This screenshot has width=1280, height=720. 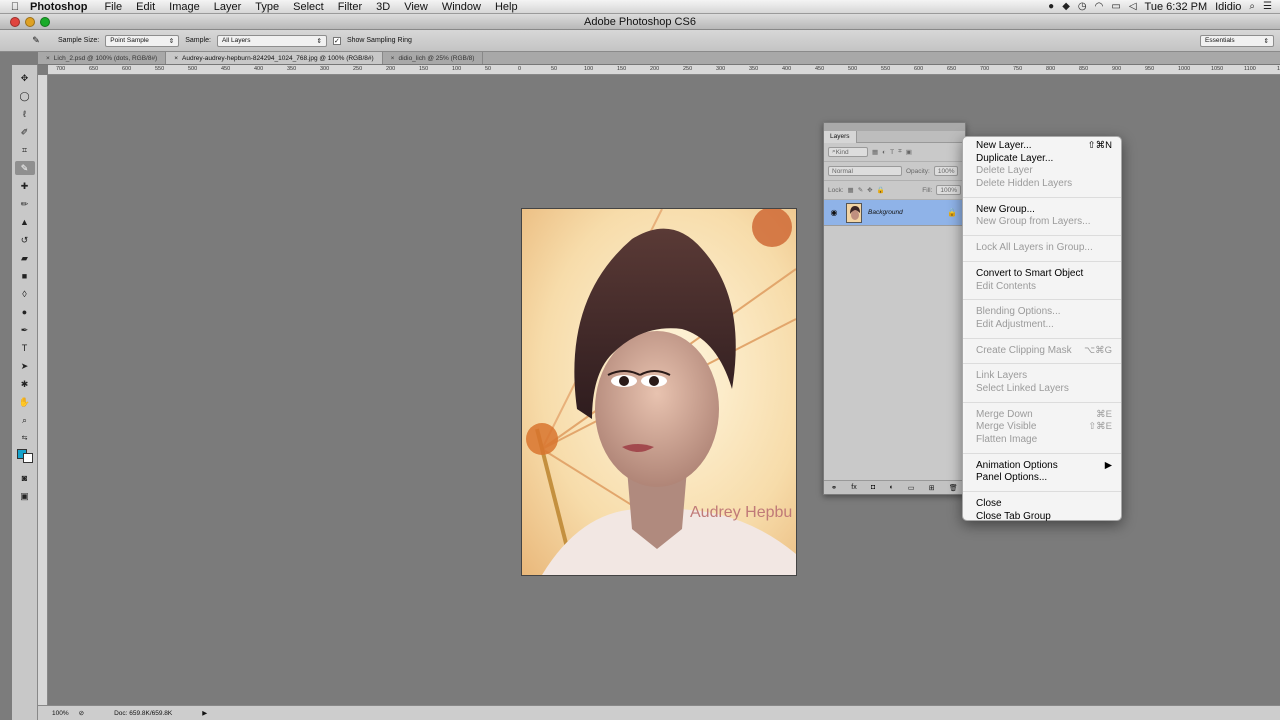 I want to click on menu-file: File, so click(x=113, y=7).